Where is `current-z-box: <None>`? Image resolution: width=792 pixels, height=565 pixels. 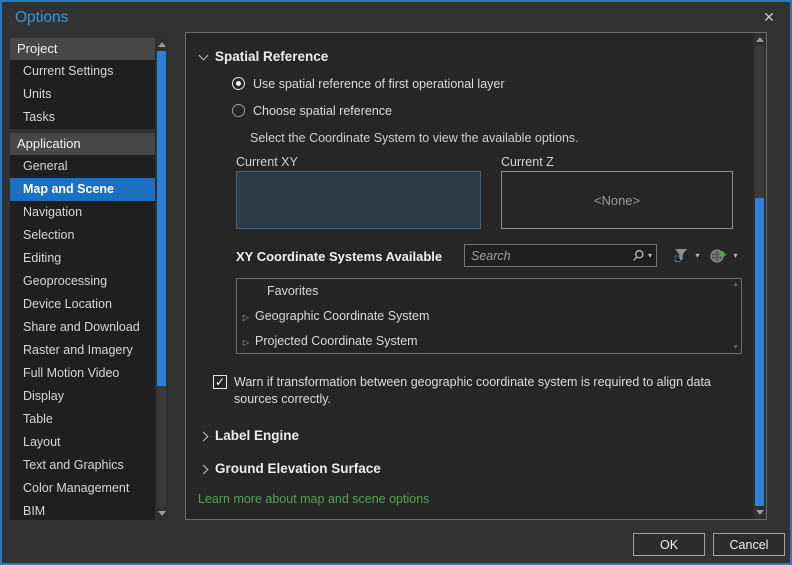
current-z-box: <None> is located at coordinates (617, 200).